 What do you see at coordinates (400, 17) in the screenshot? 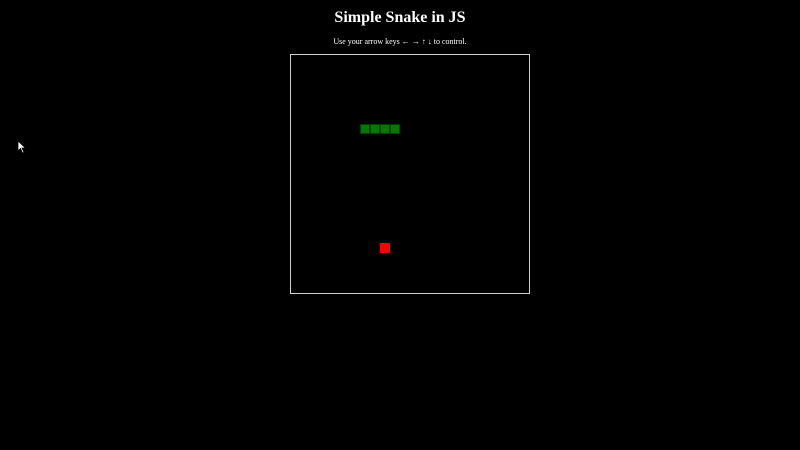
I see `page-title: Simple Snake in JS` at bounding box center [400, 17].